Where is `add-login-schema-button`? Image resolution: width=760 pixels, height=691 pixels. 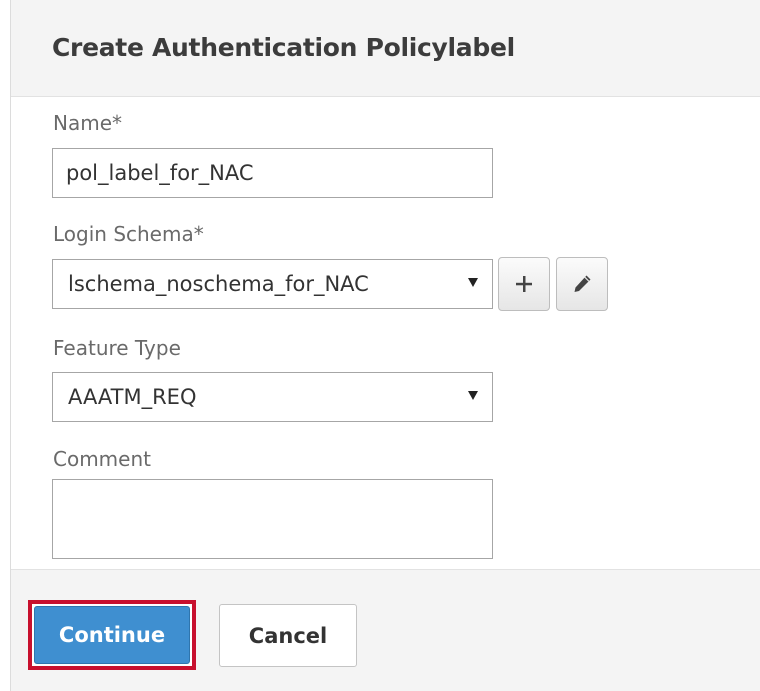 add-login-schema-button is located at coordinates (524, 284).